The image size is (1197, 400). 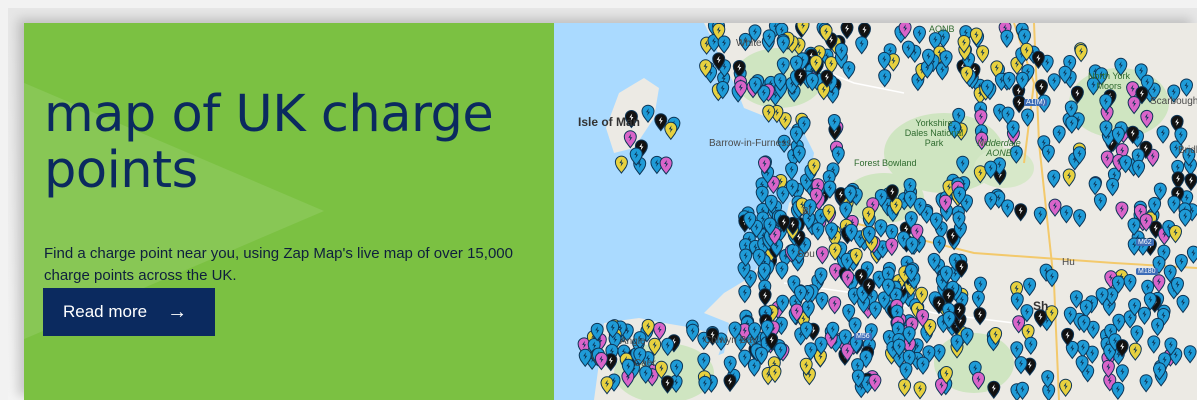 What do you see at coordinates (942, 29) in the screenshot?
I see `map-label-aonb: AONB` at bounding box center [942, 29].